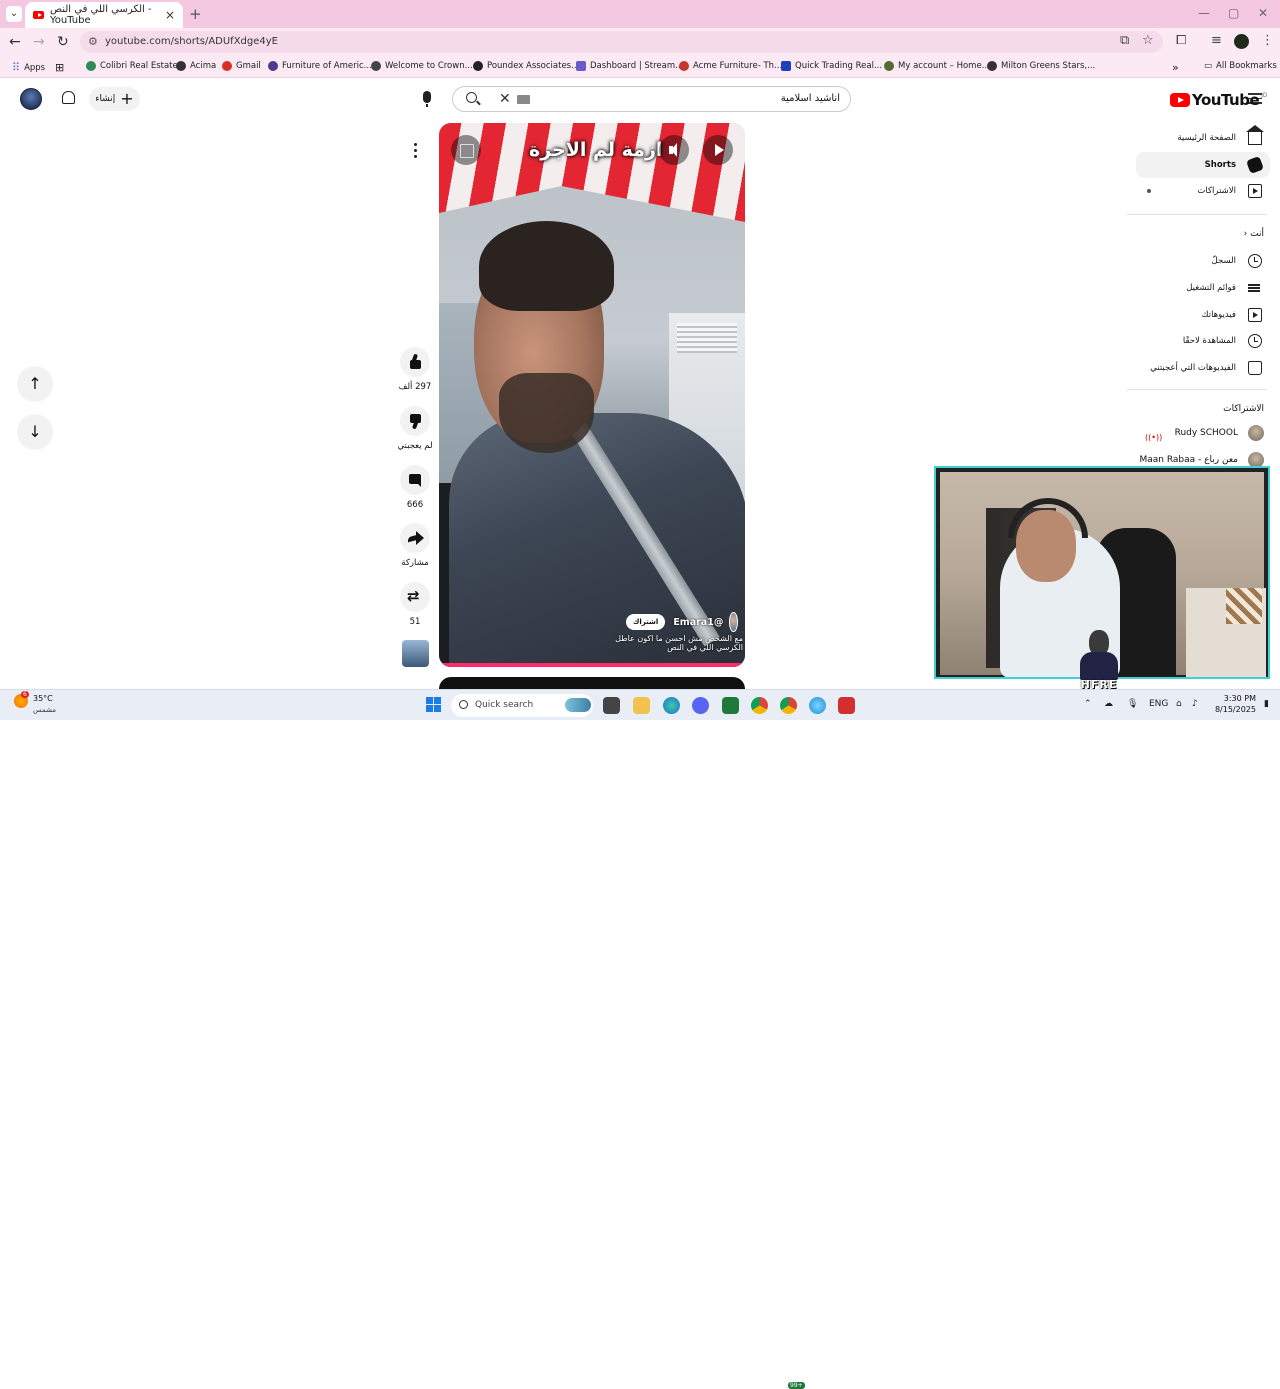 Image resolution: width=1280 pixels, height=1389 pixels. What do you see at coordinates (1108, 704) in the screenshot?
I see `cloud-icon: ☁` at bounding box center [1108, 704].